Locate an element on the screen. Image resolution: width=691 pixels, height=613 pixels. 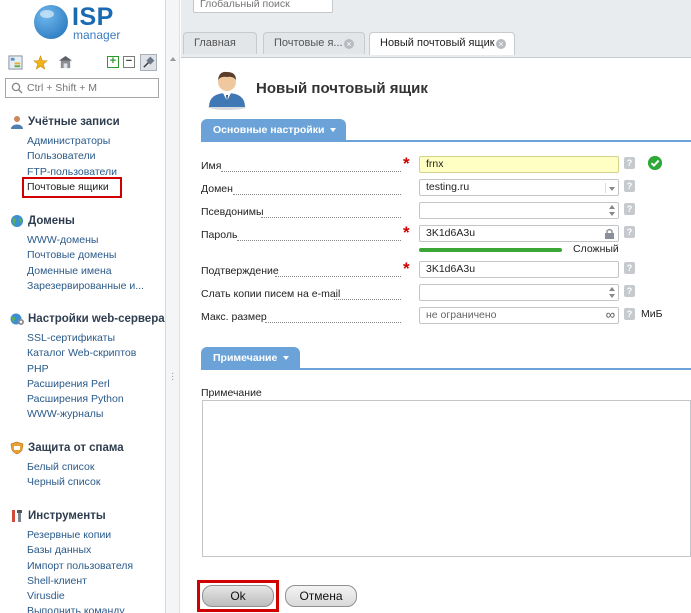
tab-new-mailbox: Новый почтовый ящик × is located at coordinates (442, 43).